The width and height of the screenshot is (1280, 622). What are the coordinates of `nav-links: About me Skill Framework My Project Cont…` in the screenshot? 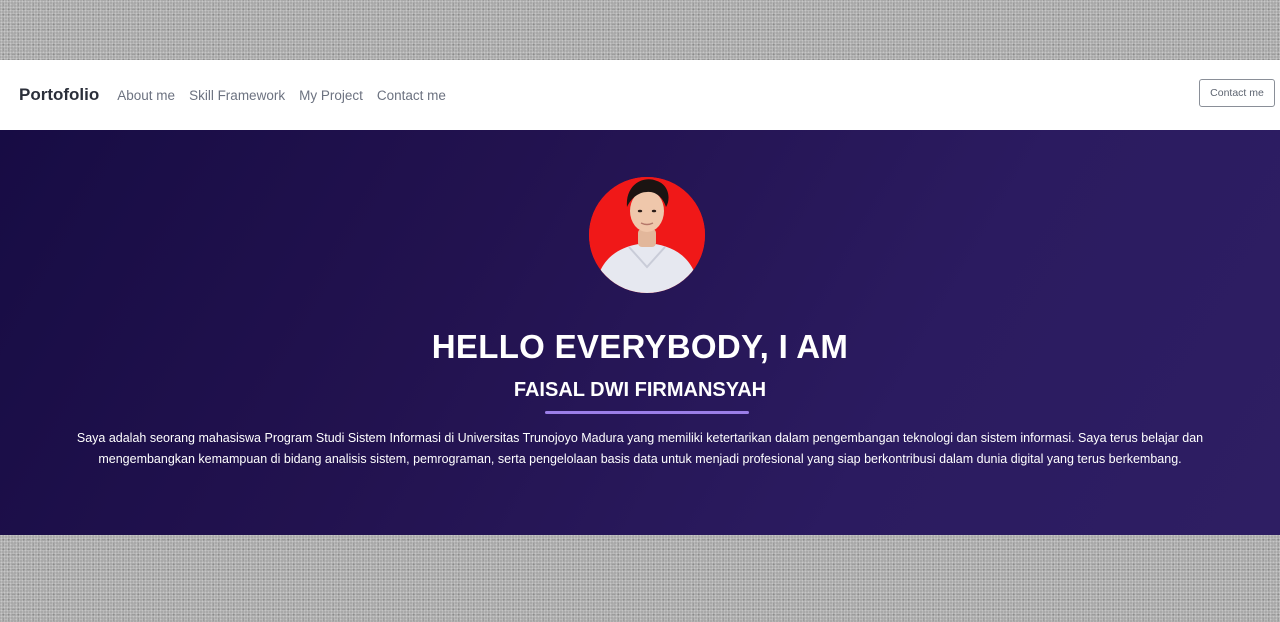 It's located at (288, 95).